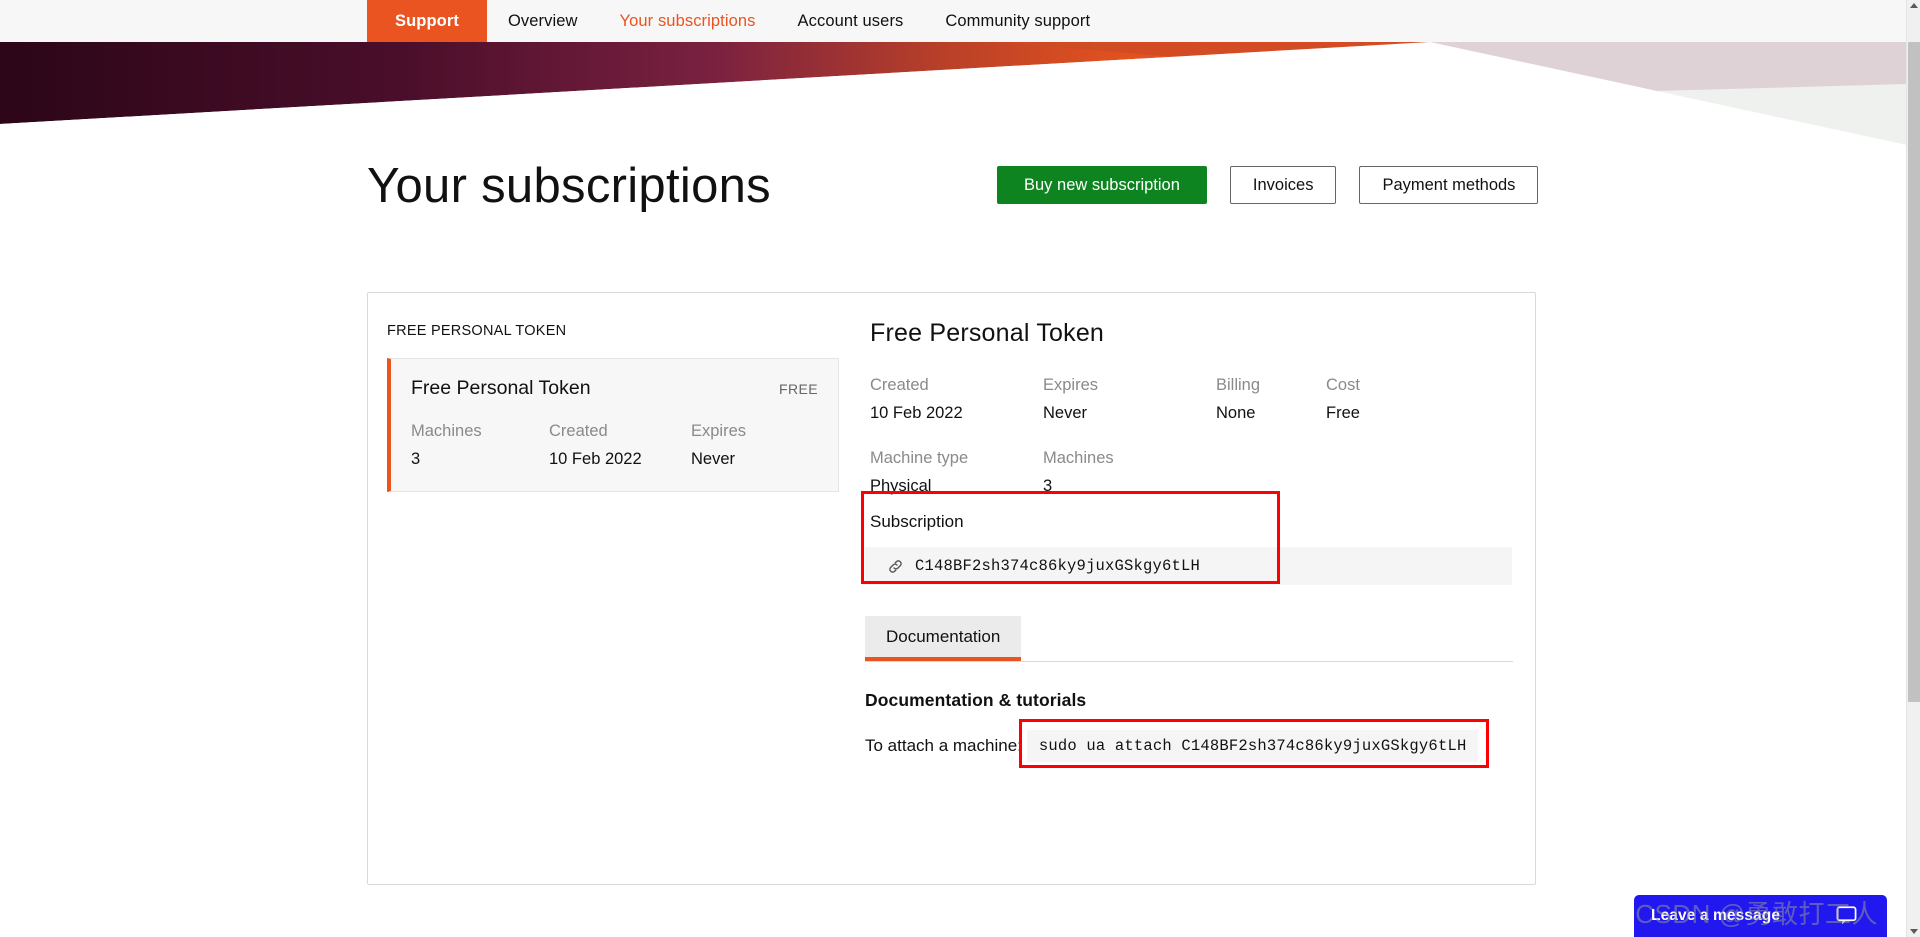 The image size is (1920, 937). What do you see at coordinates (620, 445) in the screenshot?
I see `meta-created: Created 10 Feb 2022` at bounding box center [620, 445].